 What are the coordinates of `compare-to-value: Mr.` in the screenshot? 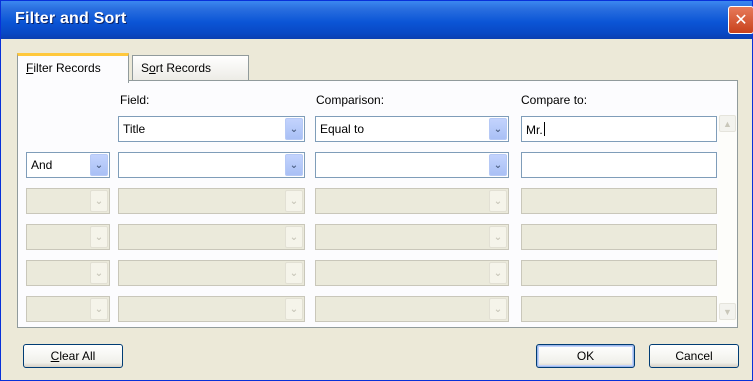 It's located at (535, 129).